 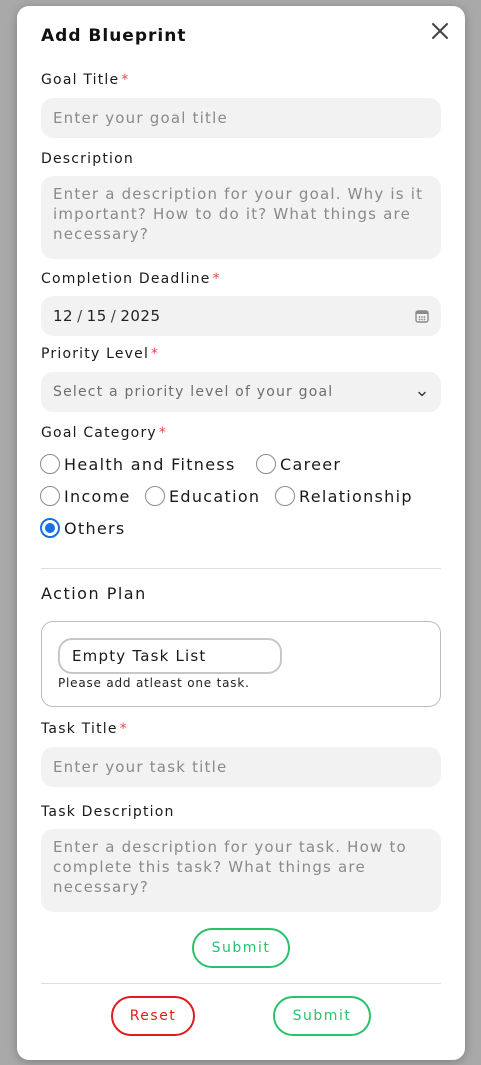 What do you see at coordinates (422, 316) in the screenshot?
I see `calendar-icon` at bounding box center [422, 316].